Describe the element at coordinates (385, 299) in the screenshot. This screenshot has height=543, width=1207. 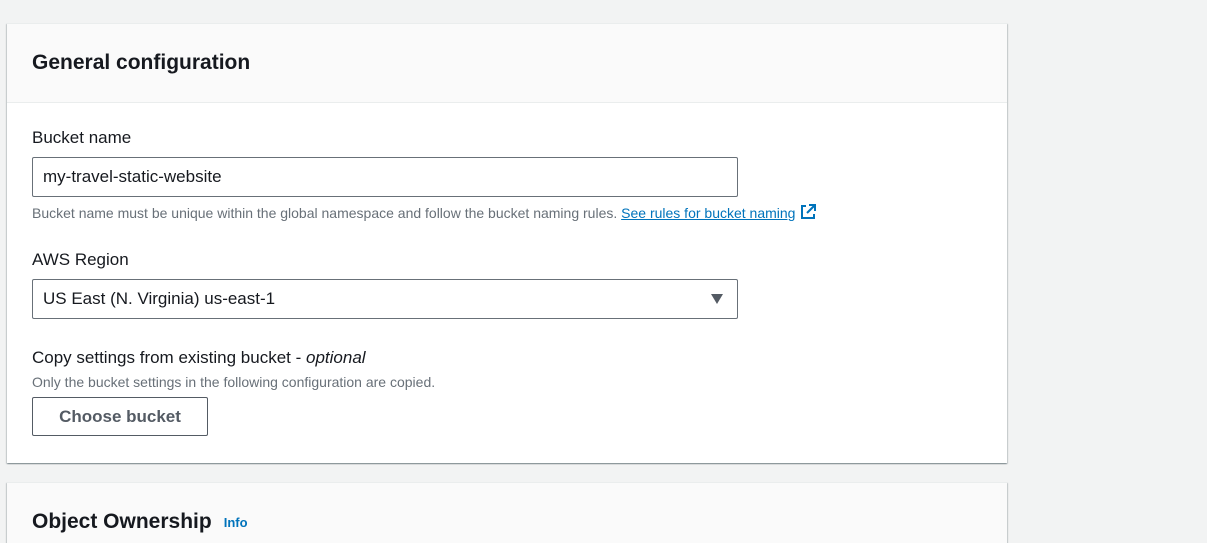
I see `aws-region-select: US East (N. Virginia) us-east-1` at that location.